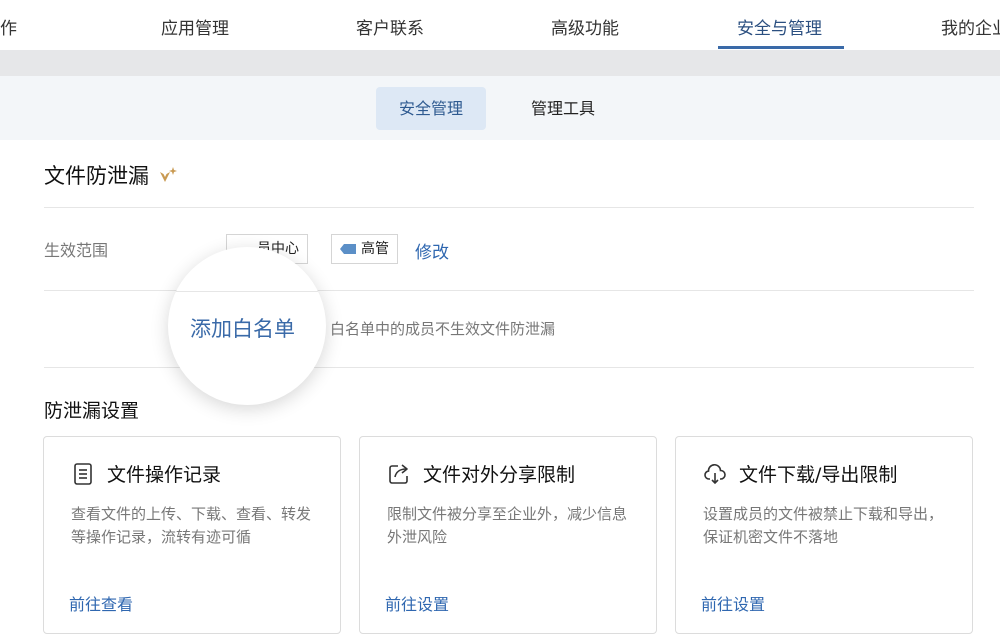 This screenshot has width=1000, height=641. What do you see at coordinates (375, 249) in the screenshot?
I see `scope-tag-label: 高管` at bounding box center [375, 249].